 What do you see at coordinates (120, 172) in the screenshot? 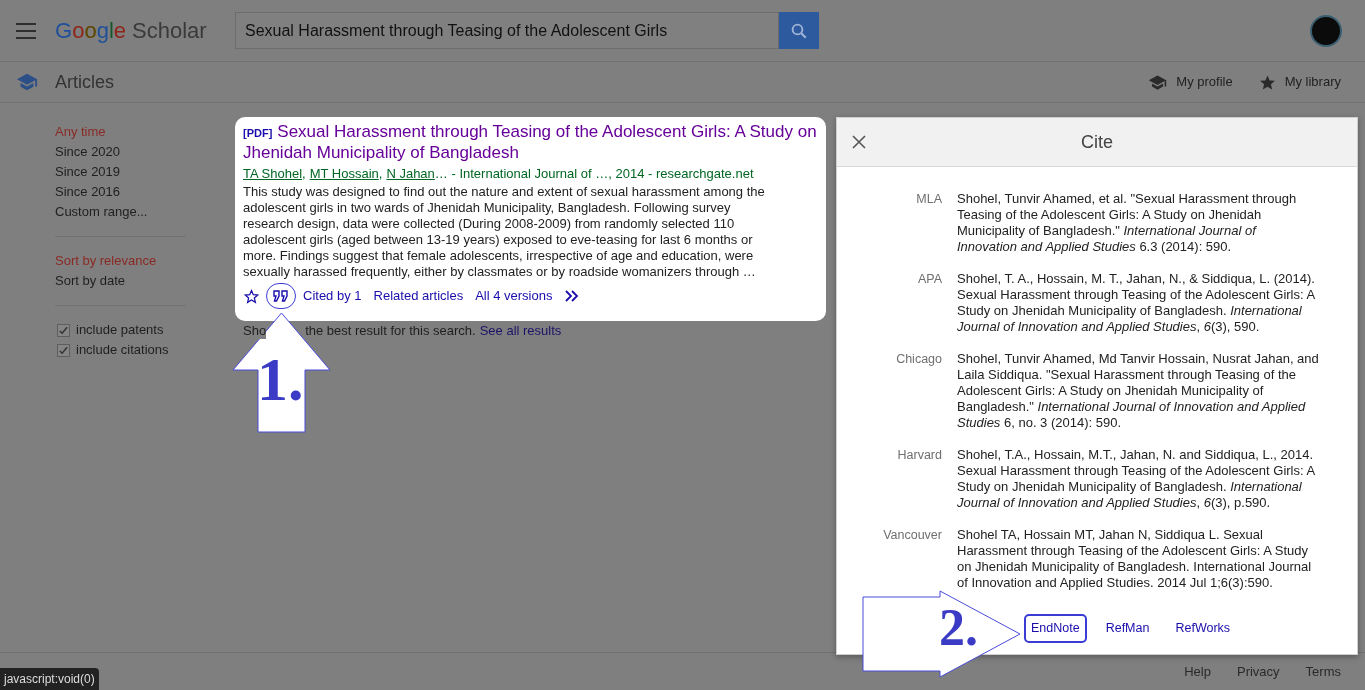
I see `filter-link: Since 2019` at bounding box center [120, 172].